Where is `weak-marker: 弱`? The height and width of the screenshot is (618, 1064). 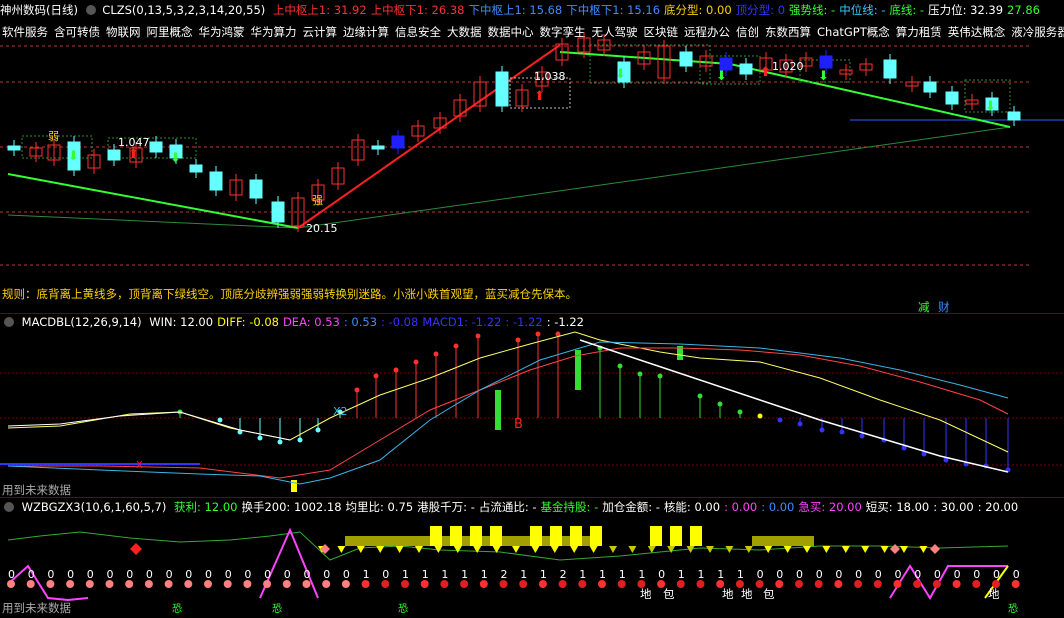
weak-marker: 弱 is located at coordinates (53, 136).